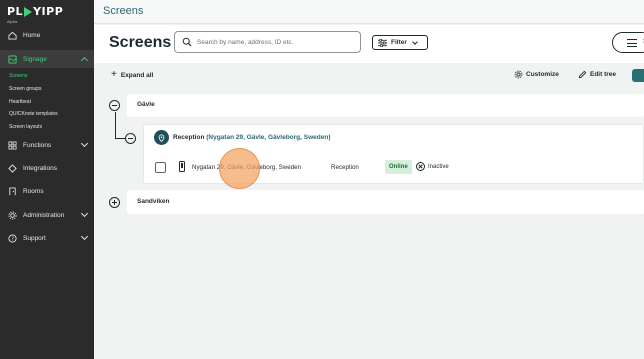 This screenshot has height=359, width=644. I want to click on expand-all-button: + Expand all, so click(132, 74).